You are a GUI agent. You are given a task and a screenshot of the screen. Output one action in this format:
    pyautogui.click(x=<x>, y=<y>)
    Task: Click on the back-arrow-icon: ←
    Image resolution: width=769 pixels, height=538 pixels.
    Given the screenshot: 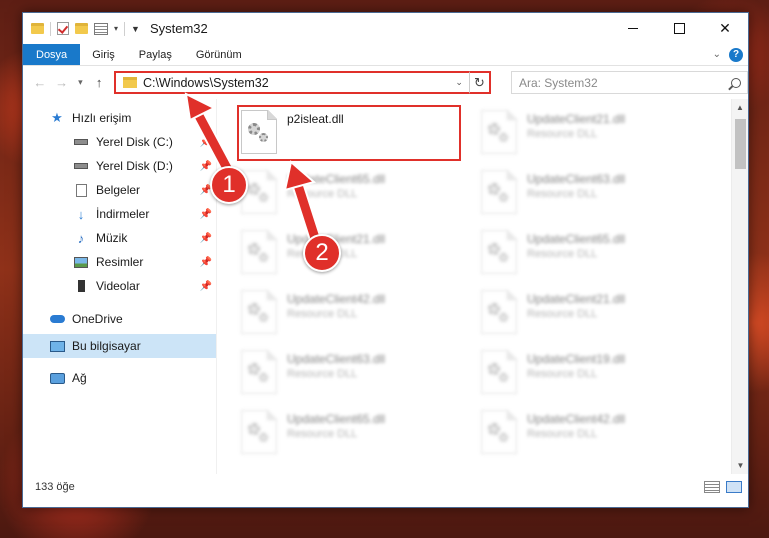 What is the action you would take?
    pyautogui.click(x=40, y=82)
    